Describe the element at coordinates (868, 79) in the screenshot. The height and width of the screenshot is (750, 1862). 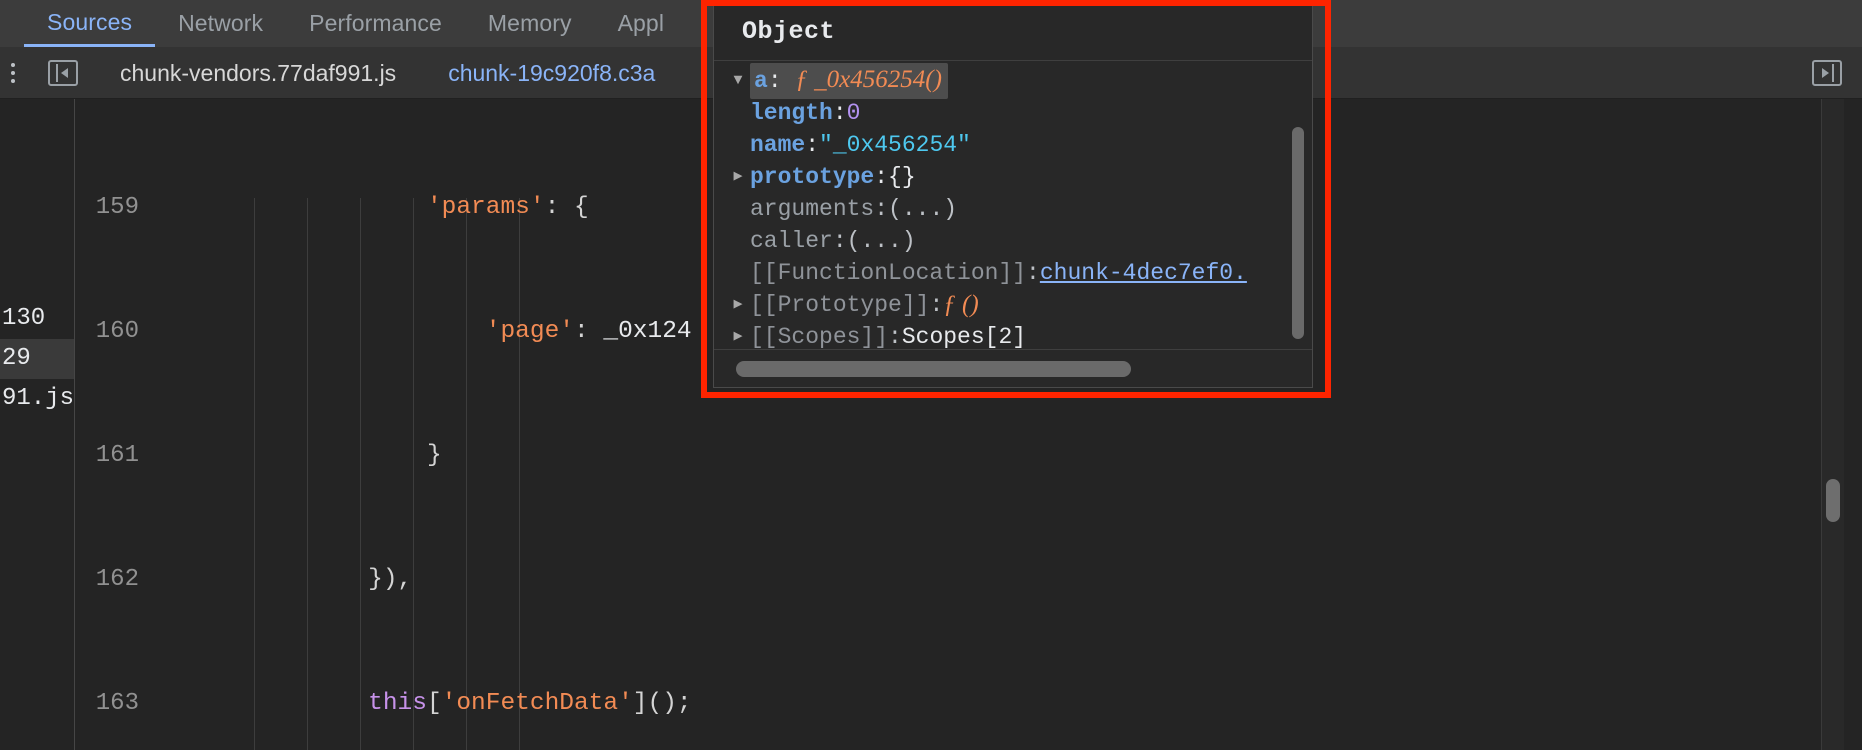
I see `property-value: ƒ _0x456254()` at that location.